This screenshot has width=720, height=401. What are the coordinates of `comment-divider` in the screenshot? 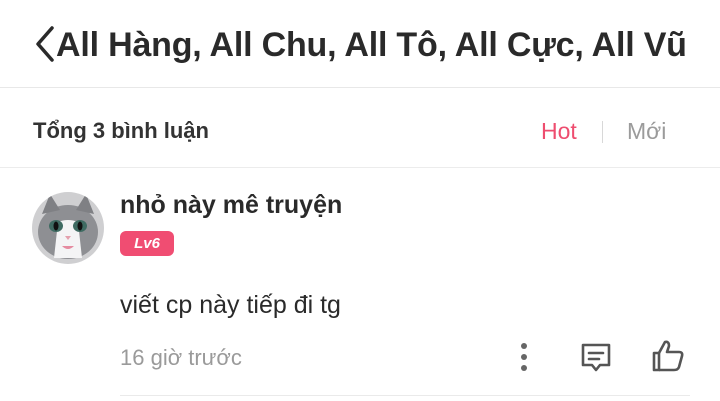 It's located at (405, 395).